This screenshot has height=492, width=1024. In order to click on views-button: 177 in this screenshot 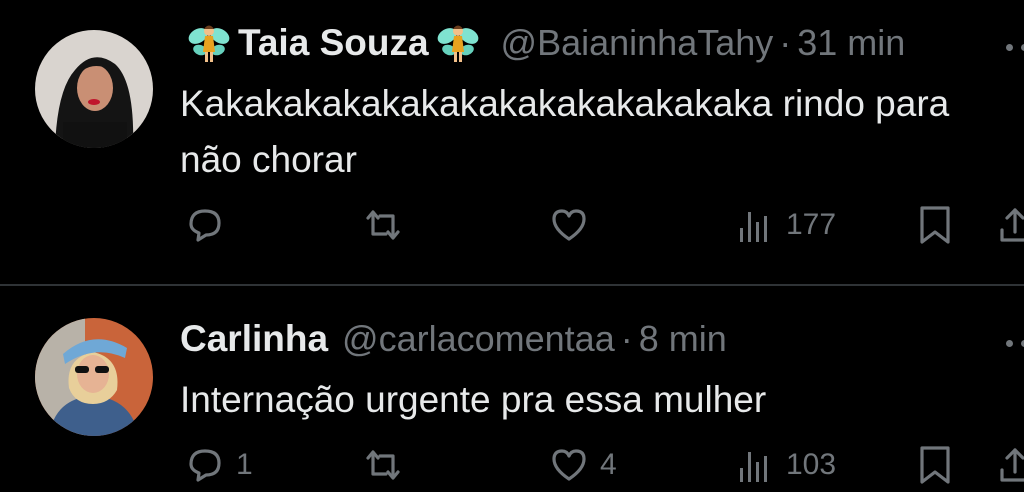, I will do `click(784, 225)`.